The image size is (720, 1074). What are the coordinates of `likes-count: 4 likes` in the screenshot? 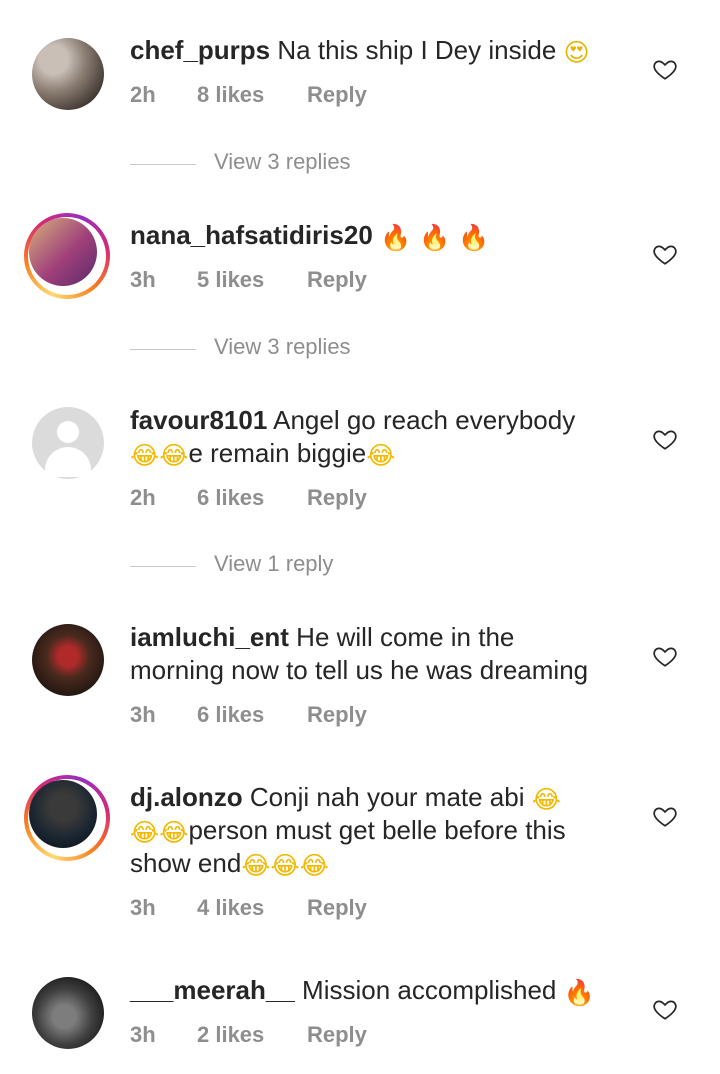 It's located at (230, 908).